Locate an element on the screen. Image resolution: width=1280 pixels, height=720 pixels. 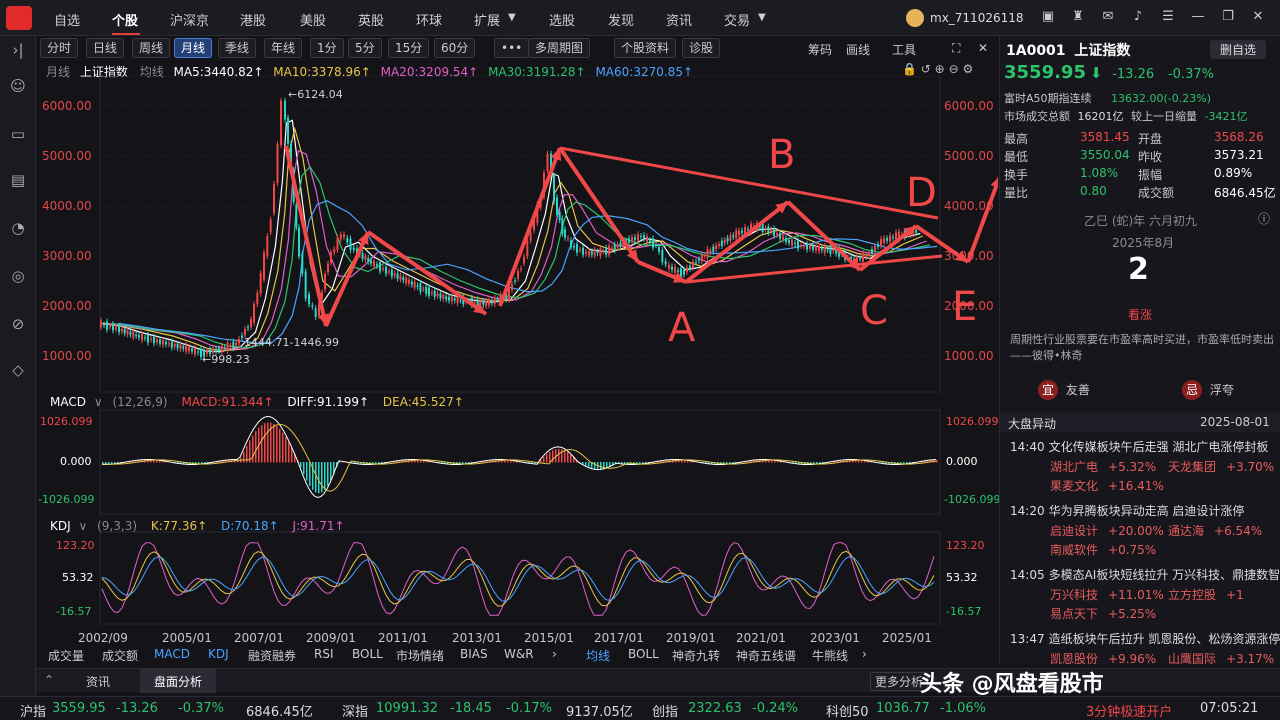
cy-name: 创指 is located at coordinates (665, 710).